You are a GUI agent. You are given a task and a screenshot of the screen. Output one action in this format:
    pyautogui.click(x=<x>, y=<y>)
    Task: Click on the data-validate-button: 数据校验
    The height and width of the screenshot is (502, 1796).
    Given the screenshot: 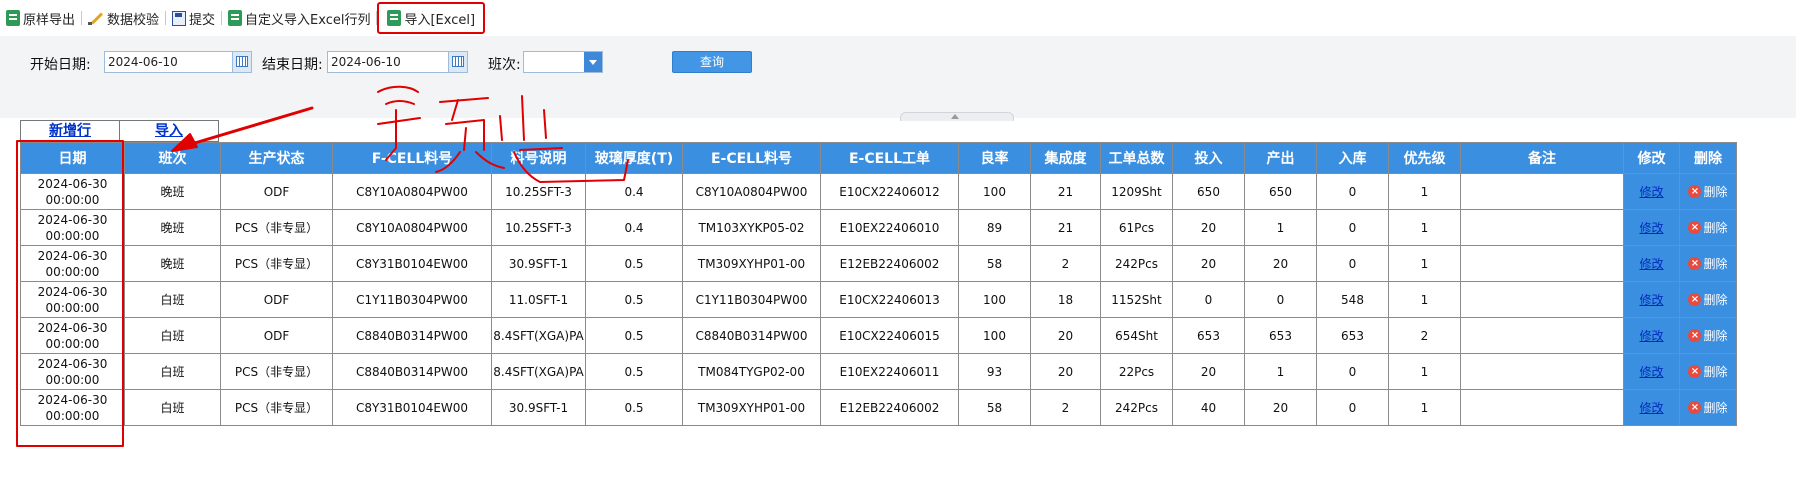 What is the action you would take?
    pyautogui.click(x=123, y=18)
    